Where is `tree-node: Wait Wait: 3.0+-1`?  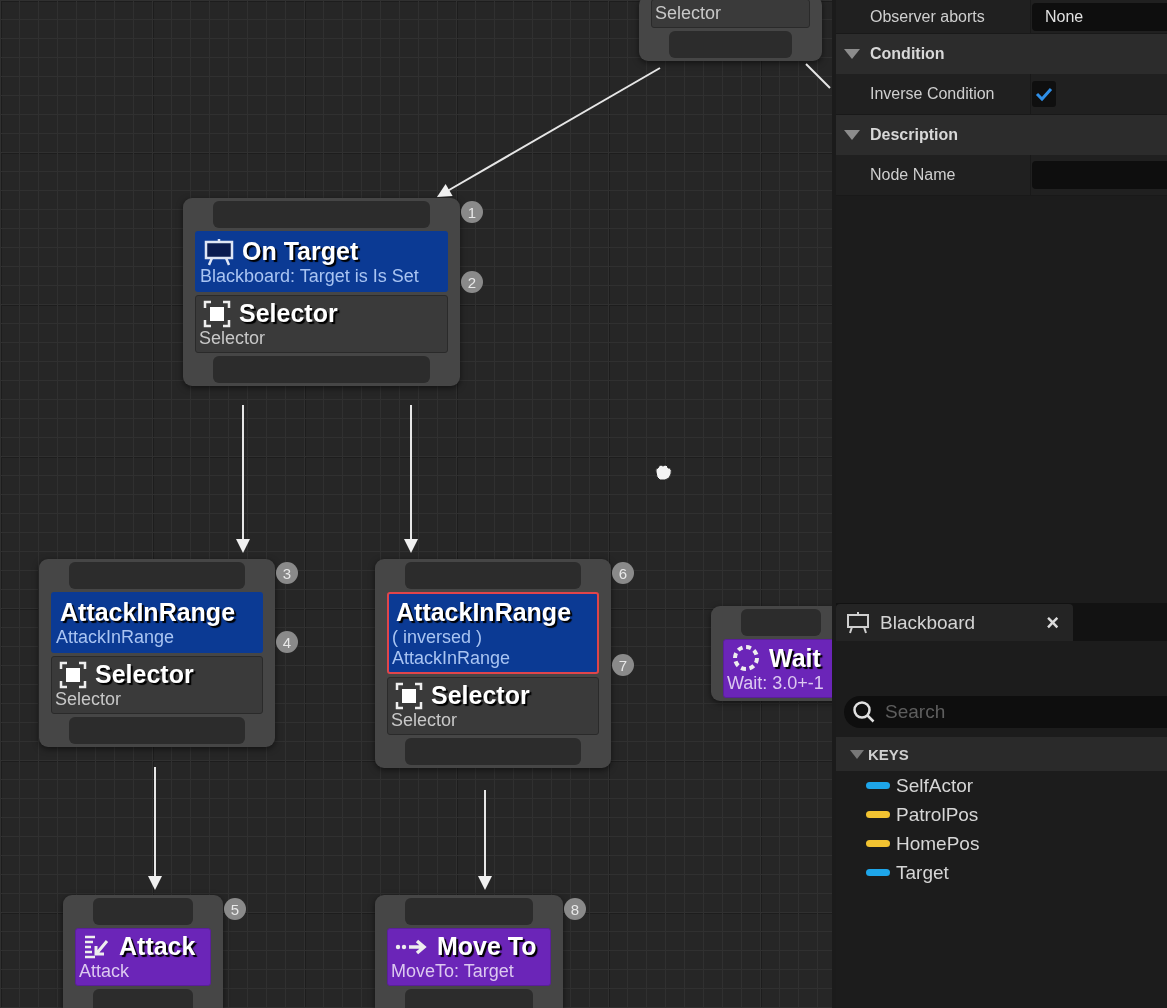
tree-node: Wait Wait: 3.0+-1 is located at coordinates (771, 653).